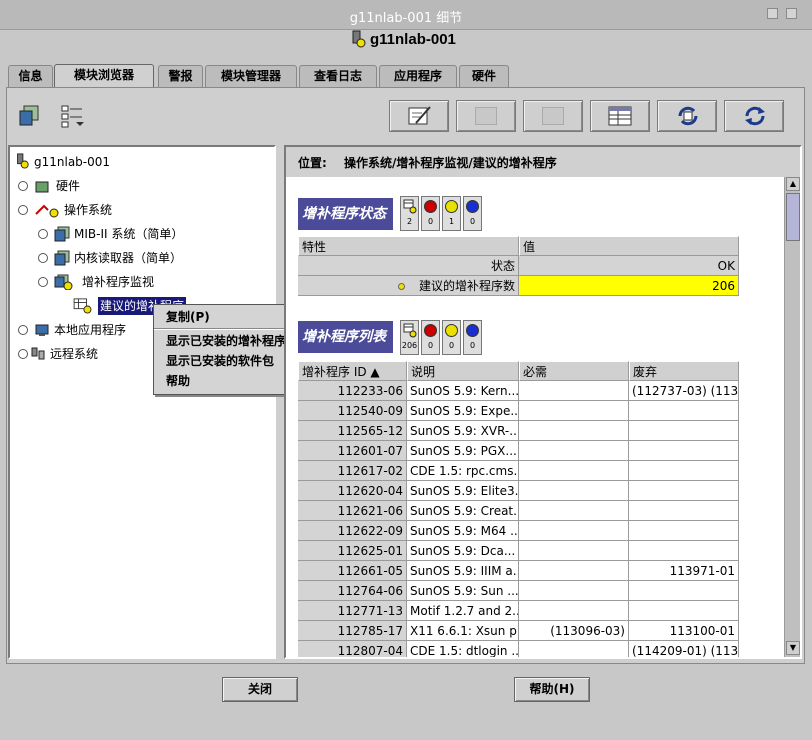  I want to click on table-row: 112565-12, so click(352, 431).